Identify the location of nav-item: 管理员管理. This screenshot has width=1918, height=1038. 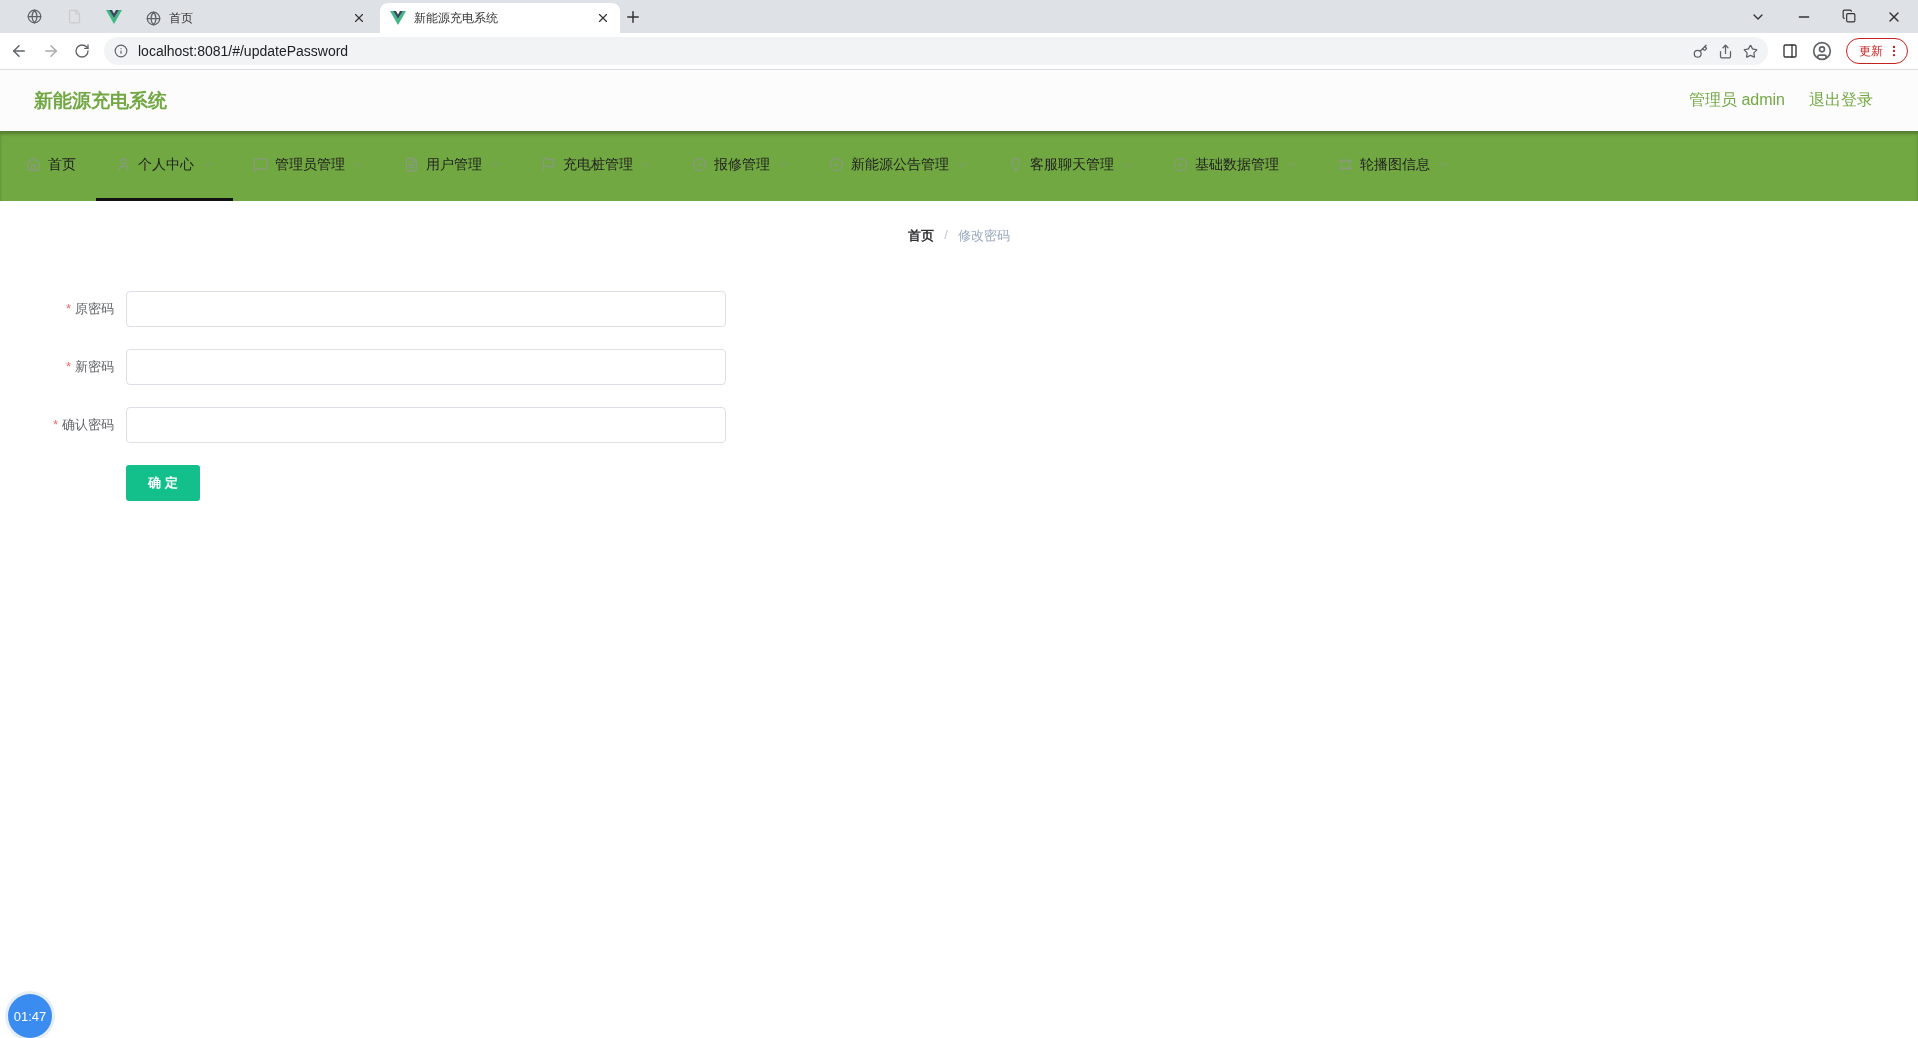
(308, 166).